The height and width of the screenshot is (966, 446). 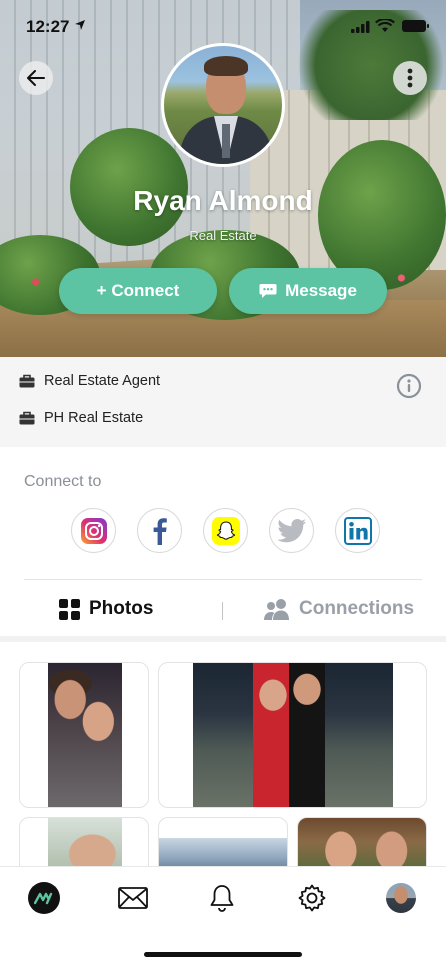 What do you see at coordinates (223, 579) in the screenshot?
I see `divider` at bounding box center [223, 579].